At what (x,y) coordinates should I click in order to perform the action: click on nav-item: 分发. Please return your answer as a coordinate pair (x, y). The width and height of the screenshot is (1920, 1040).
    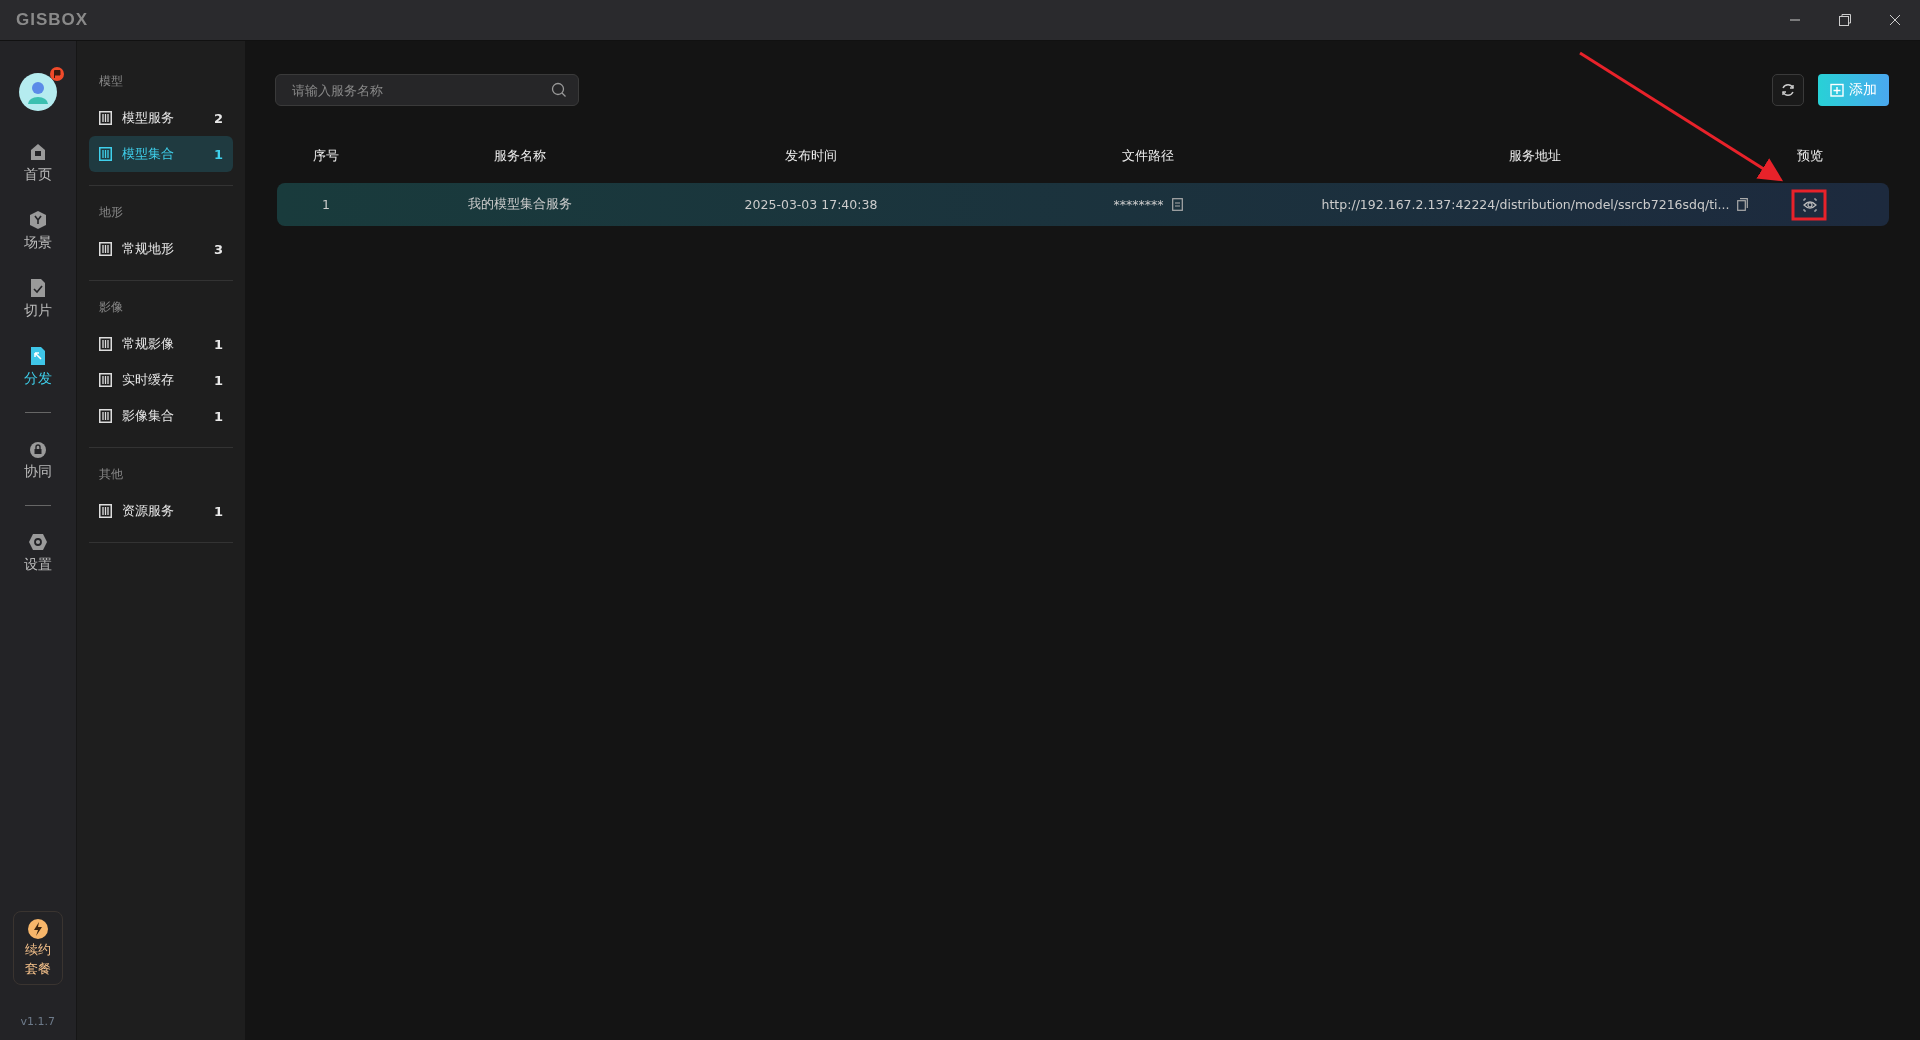
    Looking at the image, I should click on (37, 366).